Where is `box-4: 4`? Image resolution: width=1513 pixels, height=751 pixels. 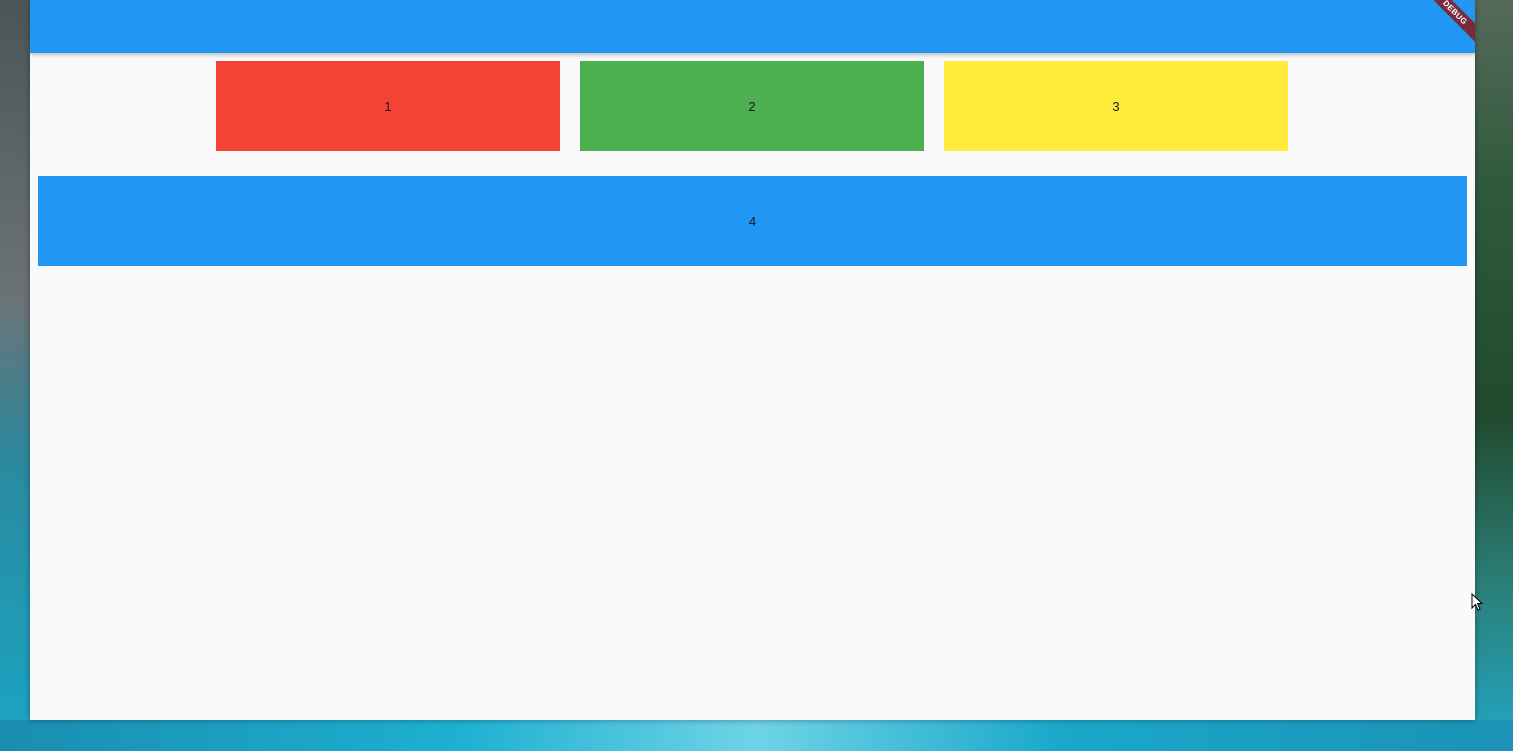
box-4: 4 is located at coordinates (752, 221).